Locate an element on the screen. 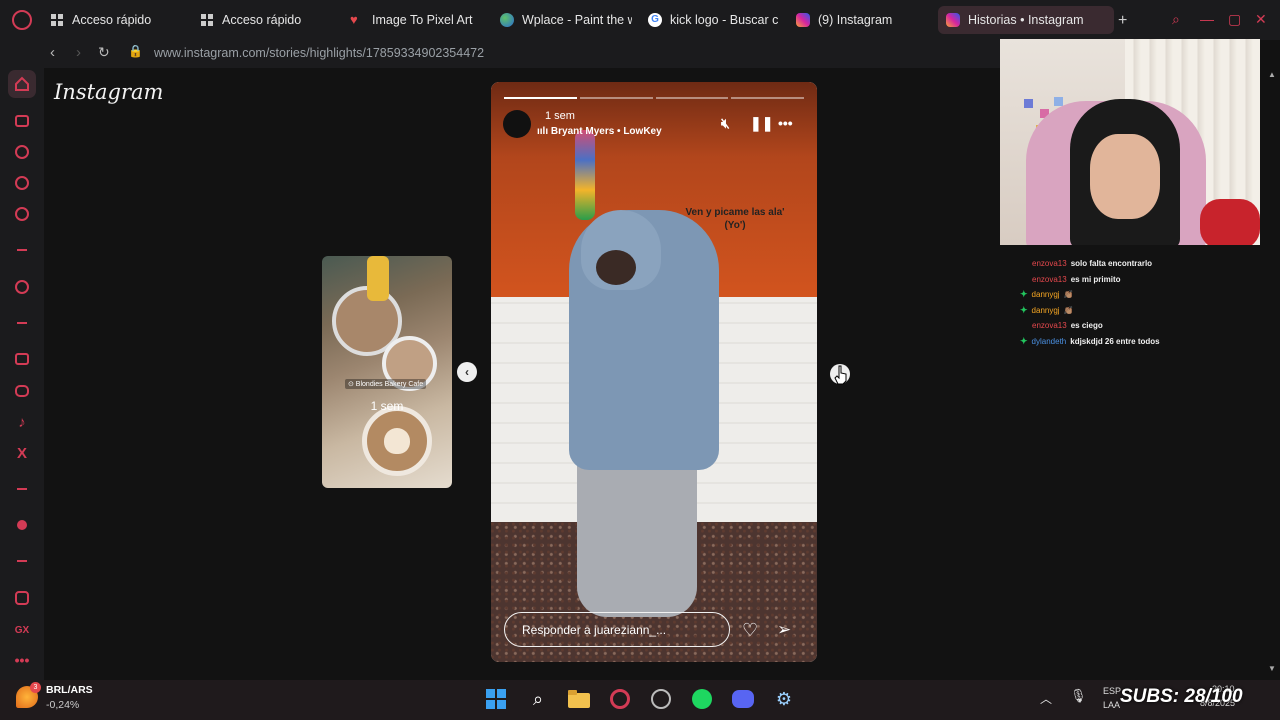  tab-instagram: (9) Instagram is located at coordinates (858, 20).